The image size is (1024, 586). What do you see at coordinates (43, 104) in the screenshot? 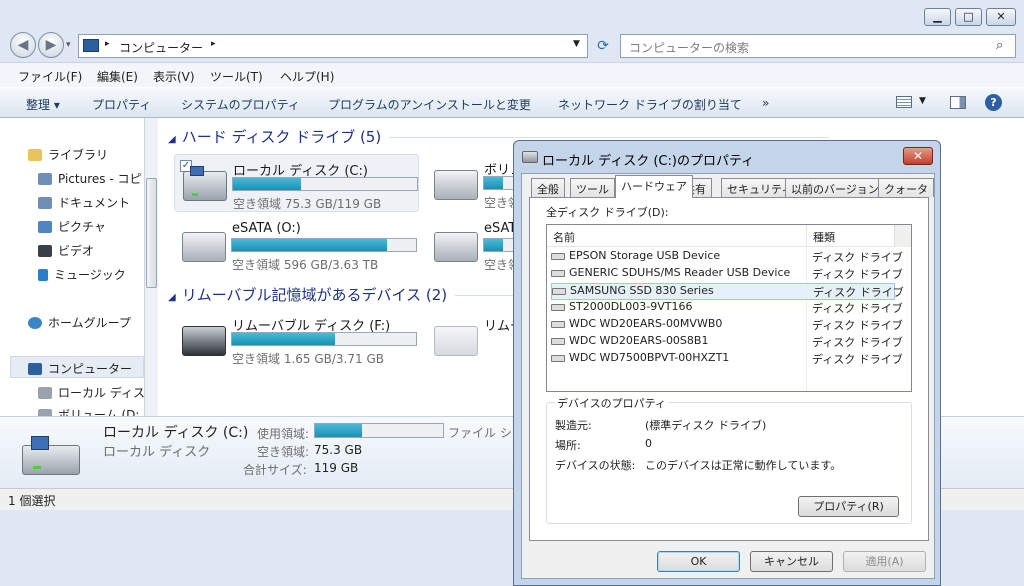
I see `organize-button: 整理 ▾` at bounding box center [43, 104].